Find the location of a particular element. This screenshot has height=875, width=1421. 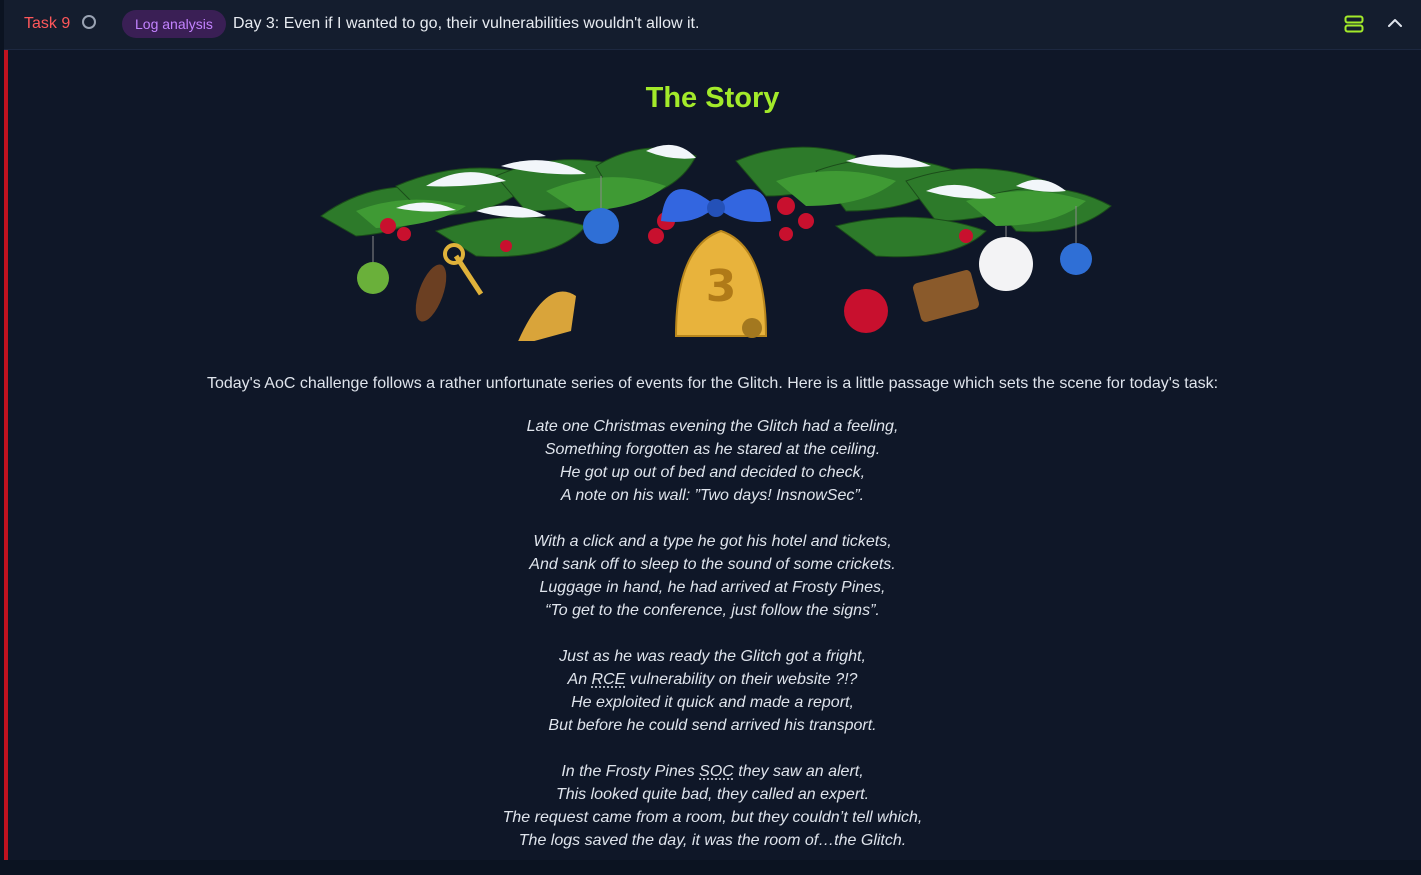

poem-text: In the Frosty Pines is located at coordinates (630, 771).